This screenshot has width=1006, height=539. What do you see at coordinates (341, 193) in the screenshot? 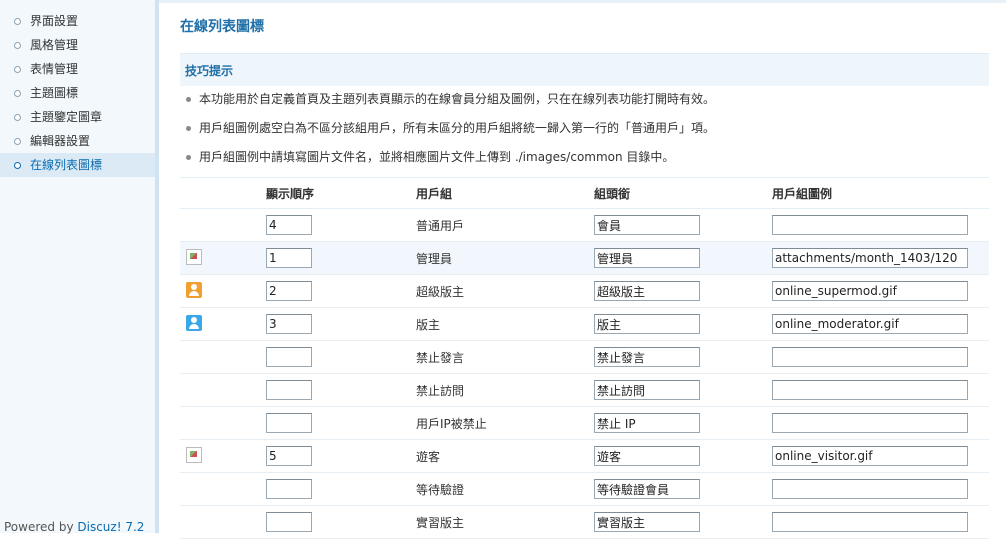
I see `header-order: 顯示順序` at bounding box center [341, 193].